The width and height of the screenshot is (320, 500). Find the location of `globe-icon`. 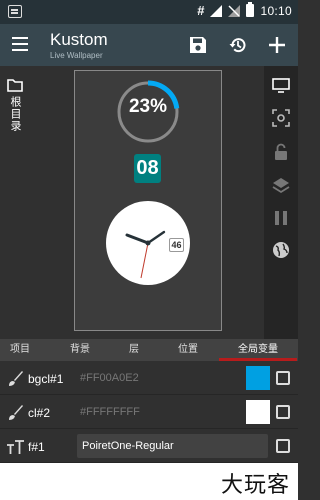

globe-icon is located at coordinates (281, 250).